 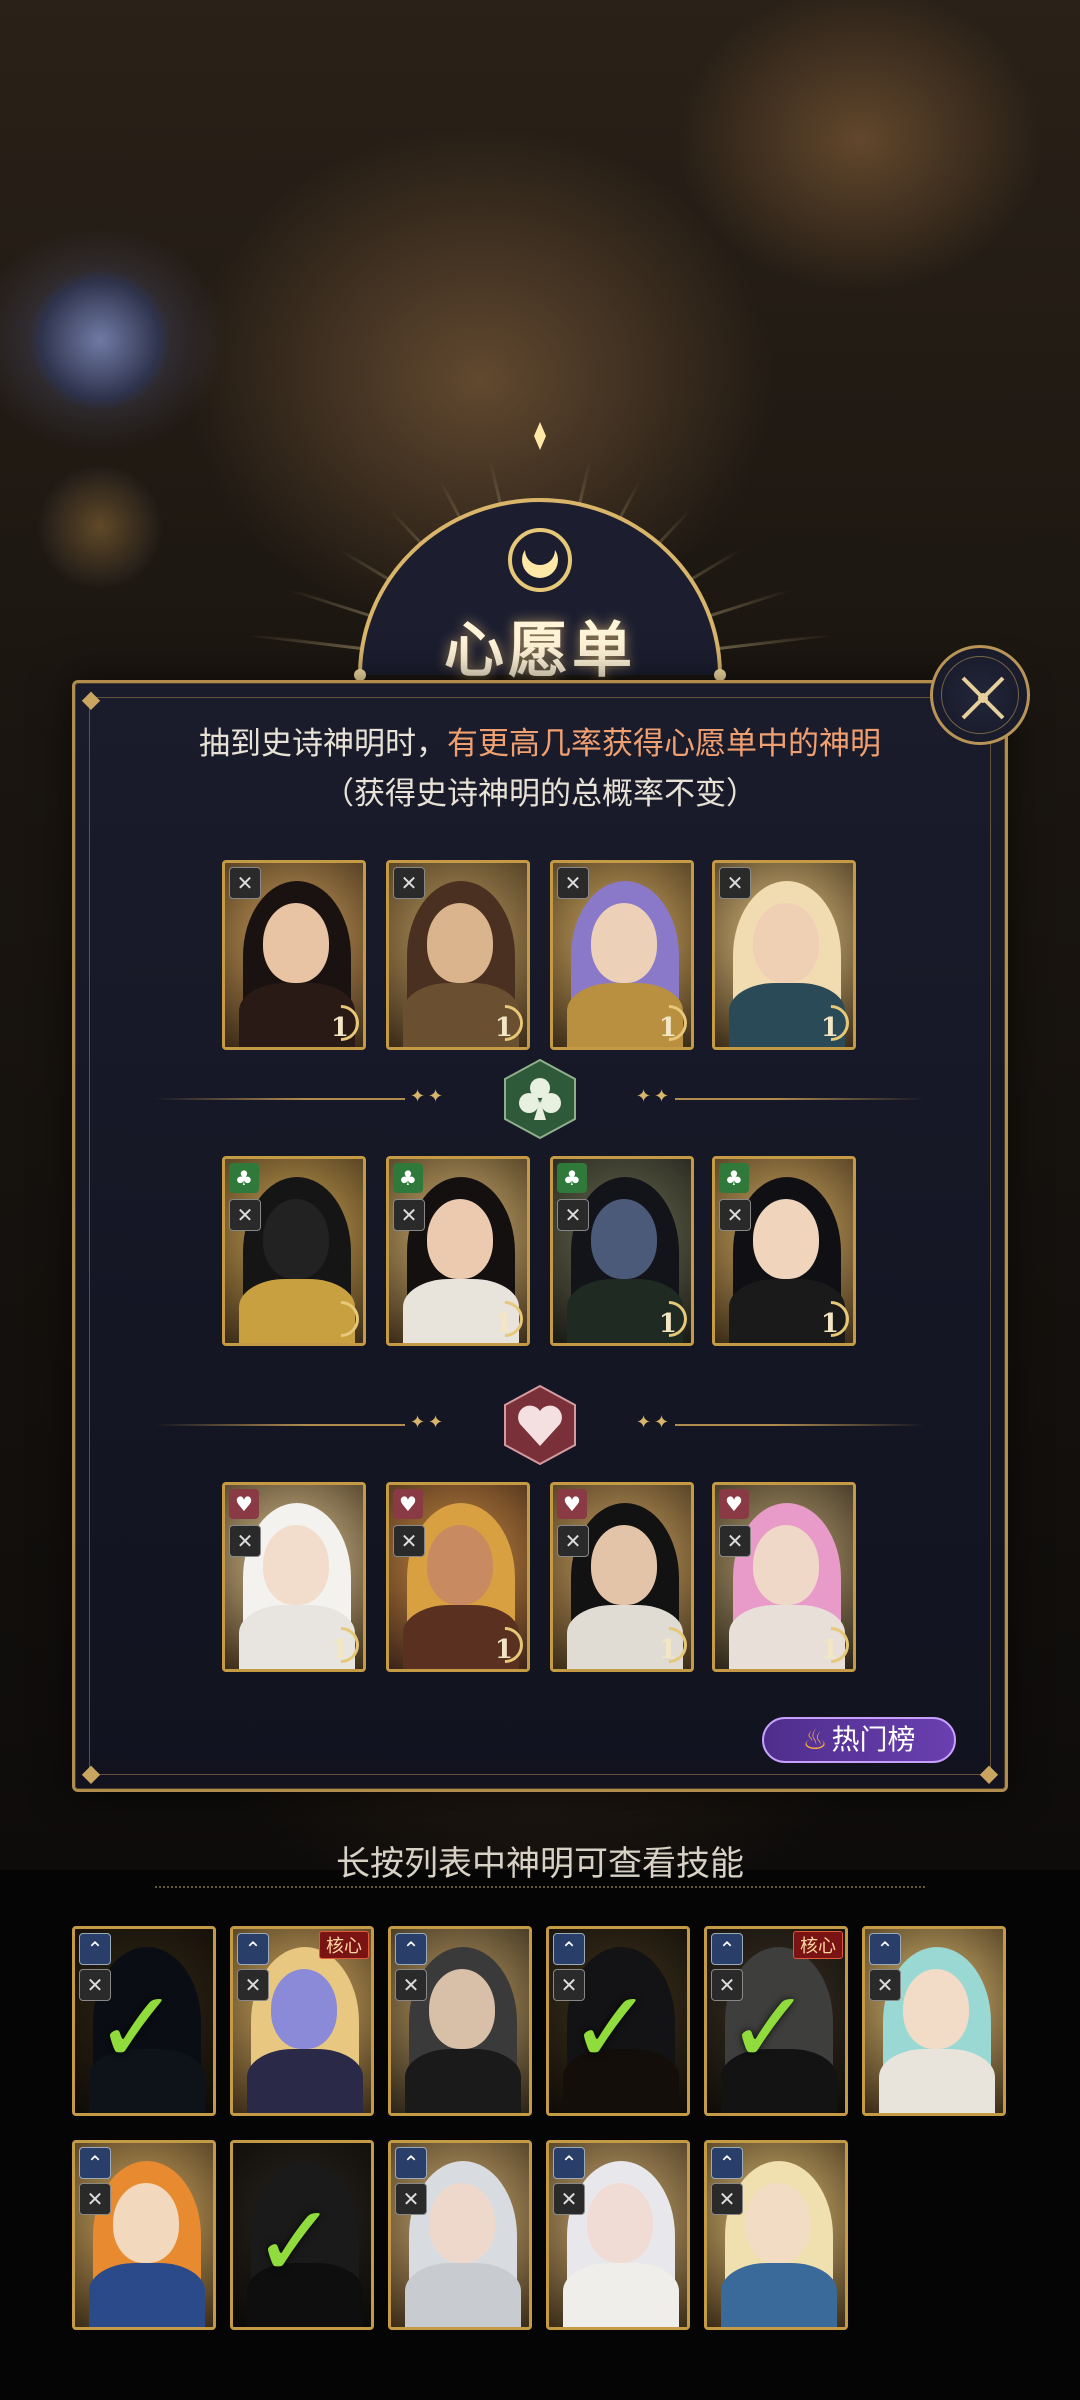 I want to click on club-icon, so click(x=540, y=1099).